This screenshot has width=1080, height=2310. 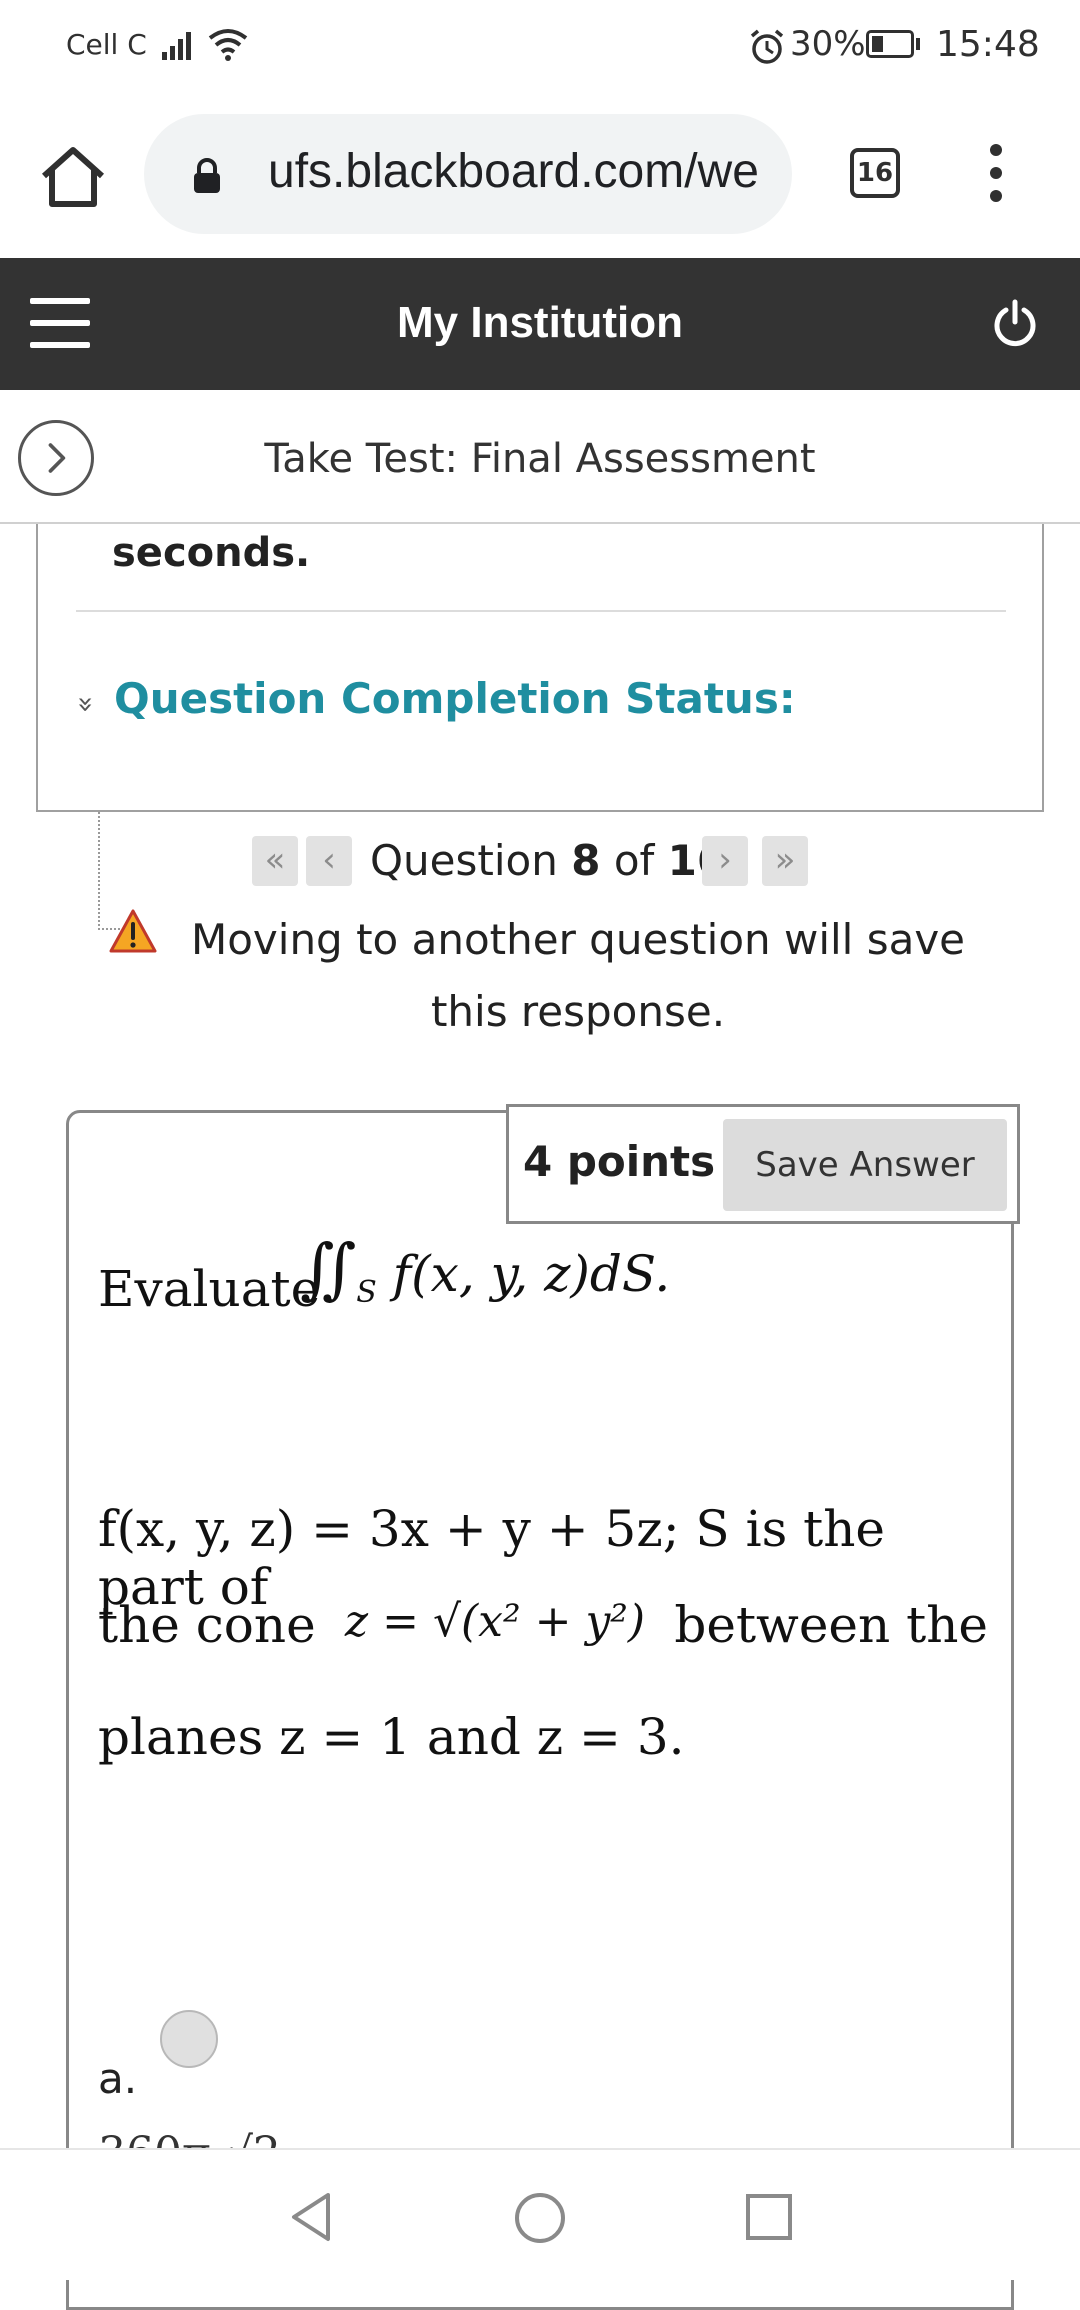 What do you see at coordinates (767, 46) in the screenshot?
I see `alarm-icon` at bounding box center [767, 46].